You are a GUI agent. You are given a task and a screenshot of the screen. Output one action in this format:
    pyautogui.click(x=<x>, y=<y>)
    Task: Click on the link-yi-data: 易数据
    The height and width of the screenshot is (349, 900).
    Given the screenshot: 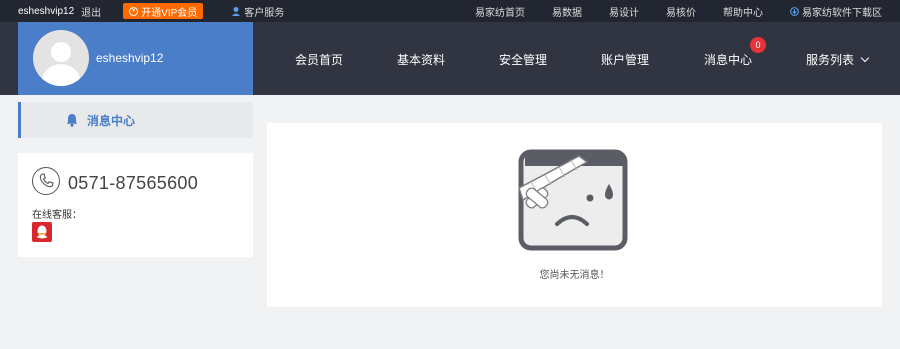 What is the action you would take?
    pyautogui.click(x=567, y=11)
    